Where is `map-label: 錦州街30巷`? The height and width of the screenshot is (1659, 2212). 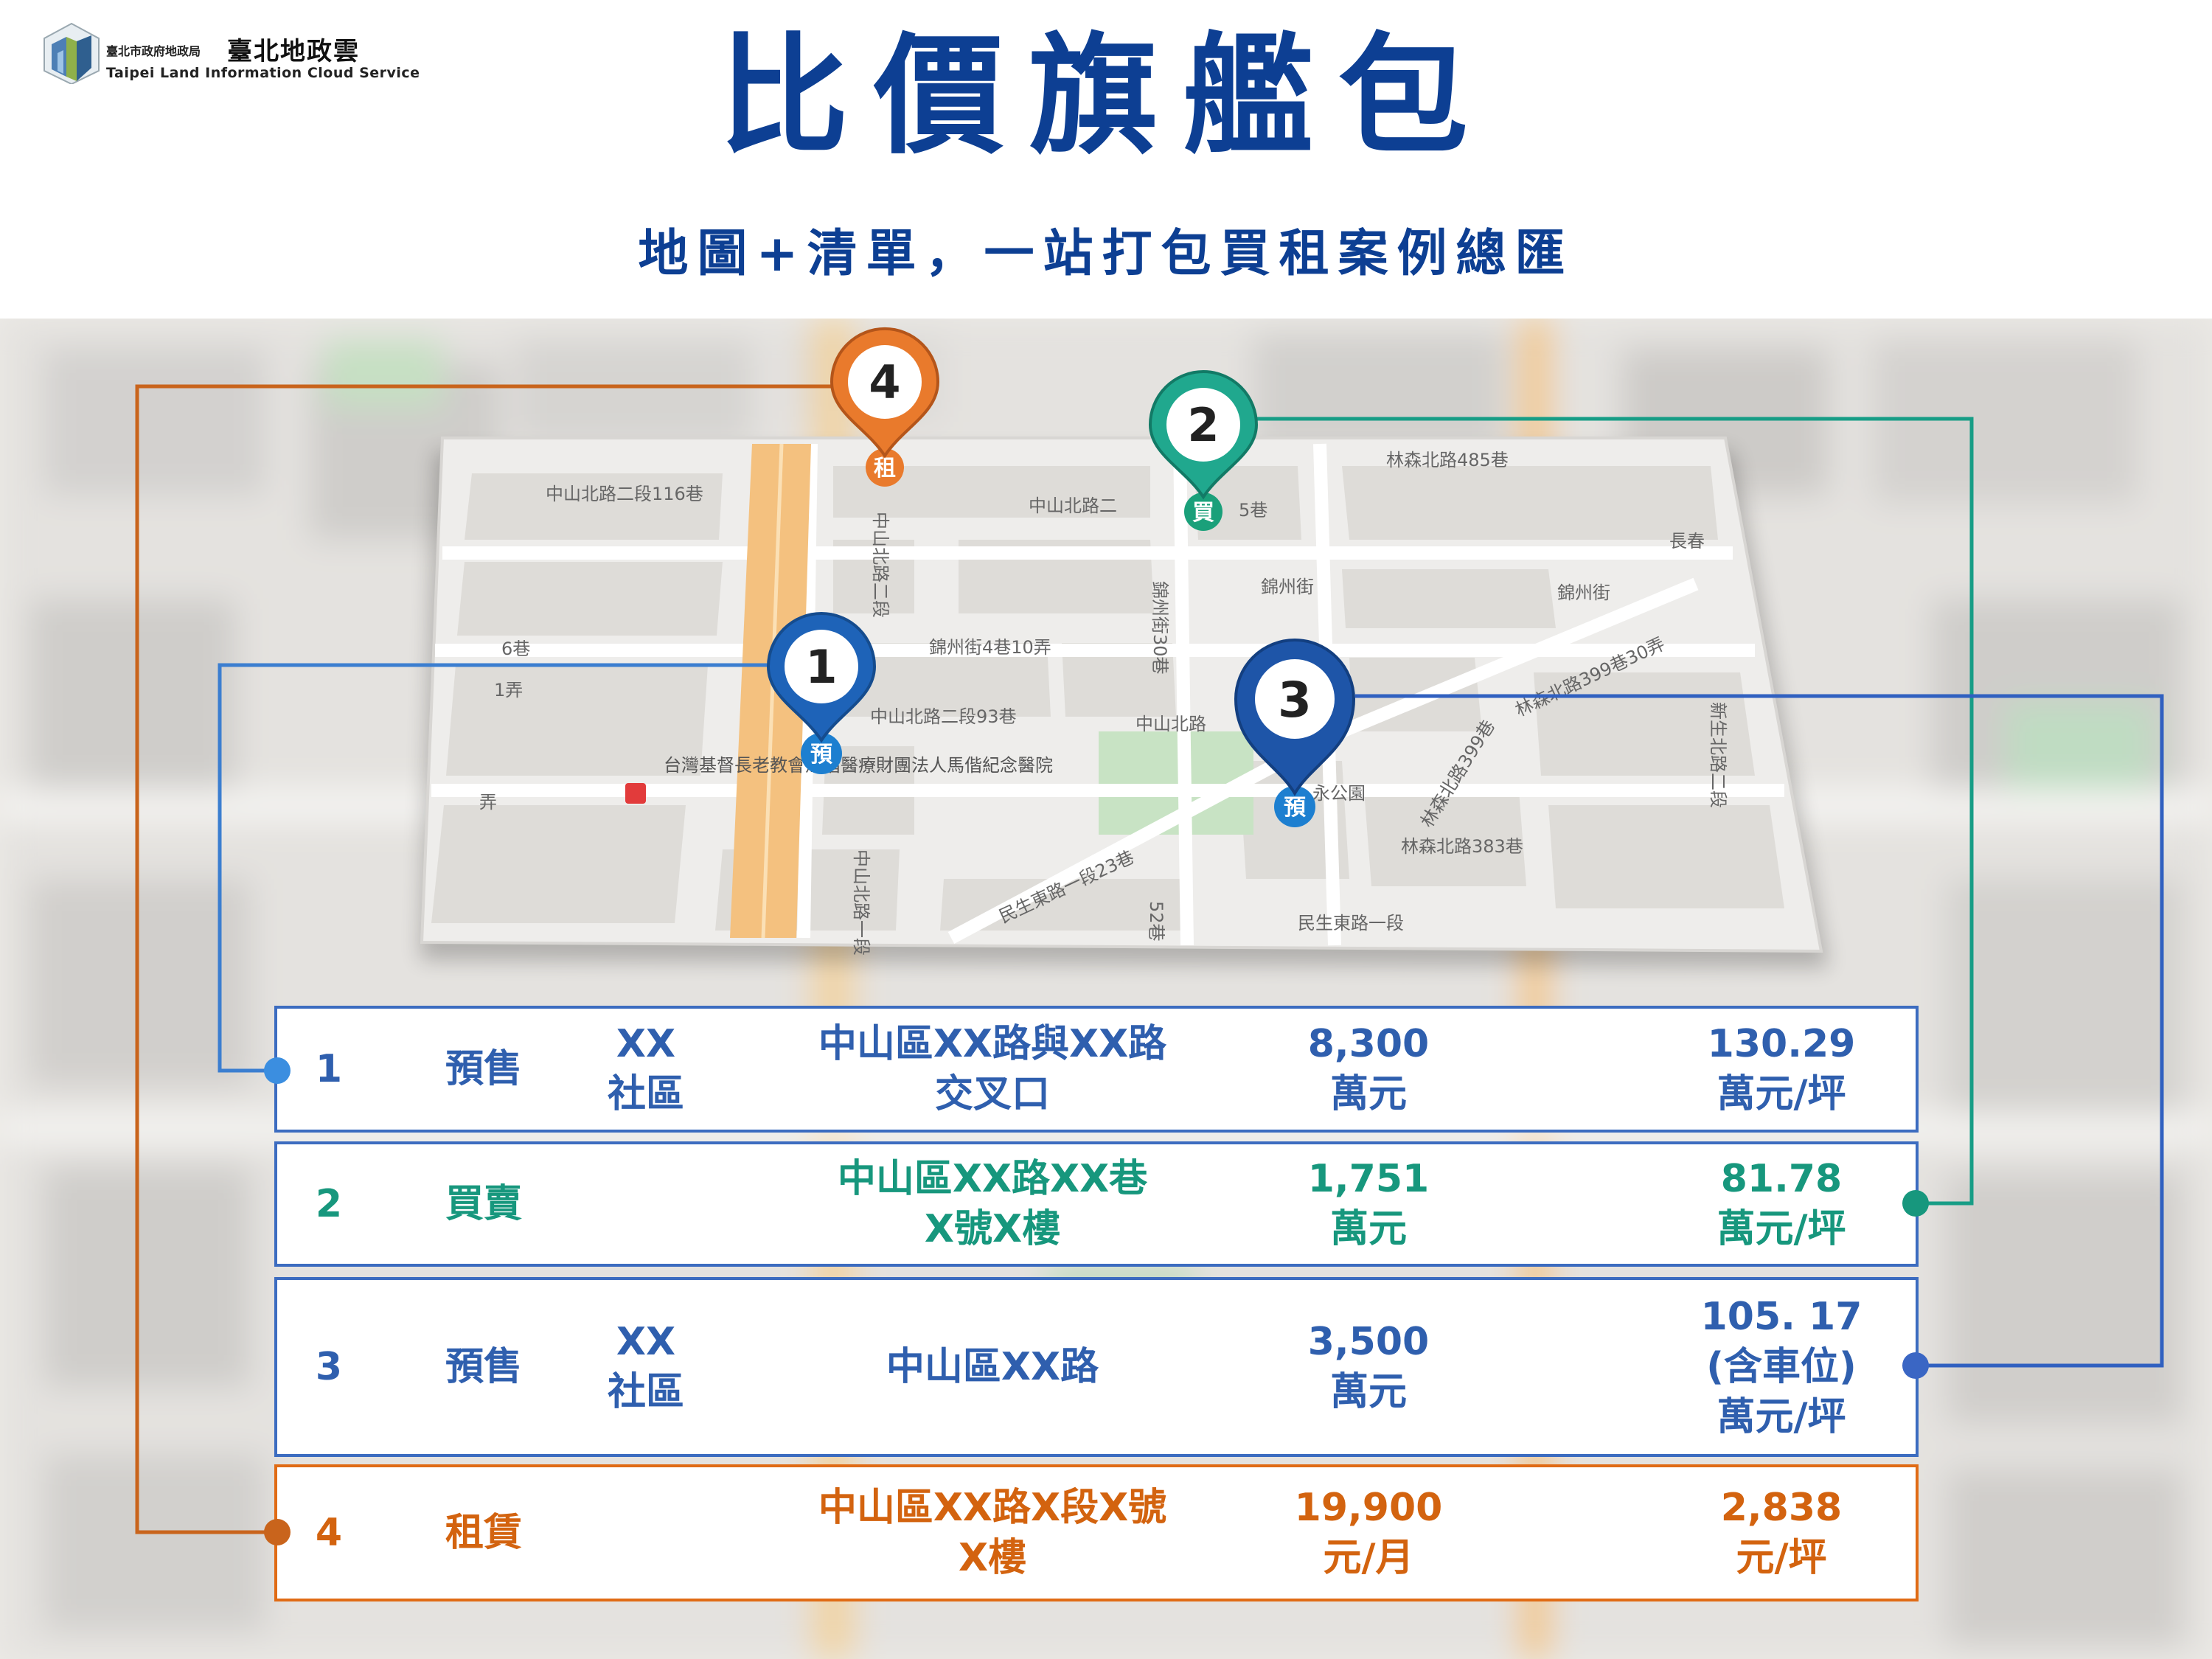
map-label: 錦州街30巷 is located at coordinates (1160, 628).